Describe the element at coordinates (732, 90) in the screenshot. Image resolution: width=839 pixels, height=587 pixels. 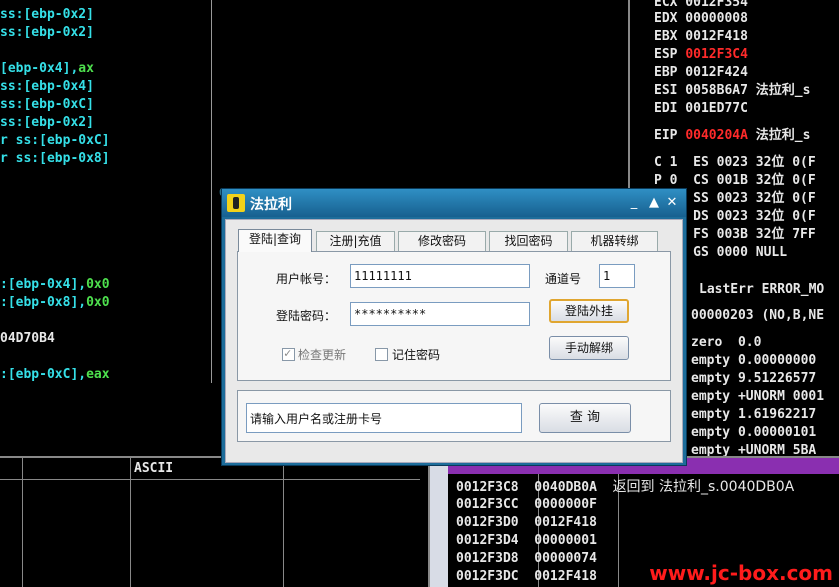
I see `register-esi: ESI 0058B6A7 法拉利_s` at that location.